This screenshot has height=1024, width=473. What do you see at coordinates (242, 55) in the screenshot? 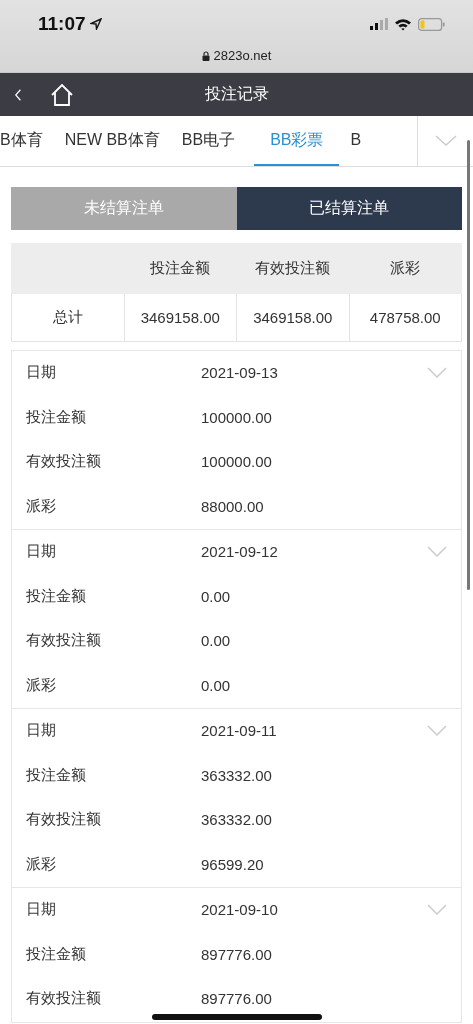
I see `url-text: 2823o.net` at bounding box center [242, 55].